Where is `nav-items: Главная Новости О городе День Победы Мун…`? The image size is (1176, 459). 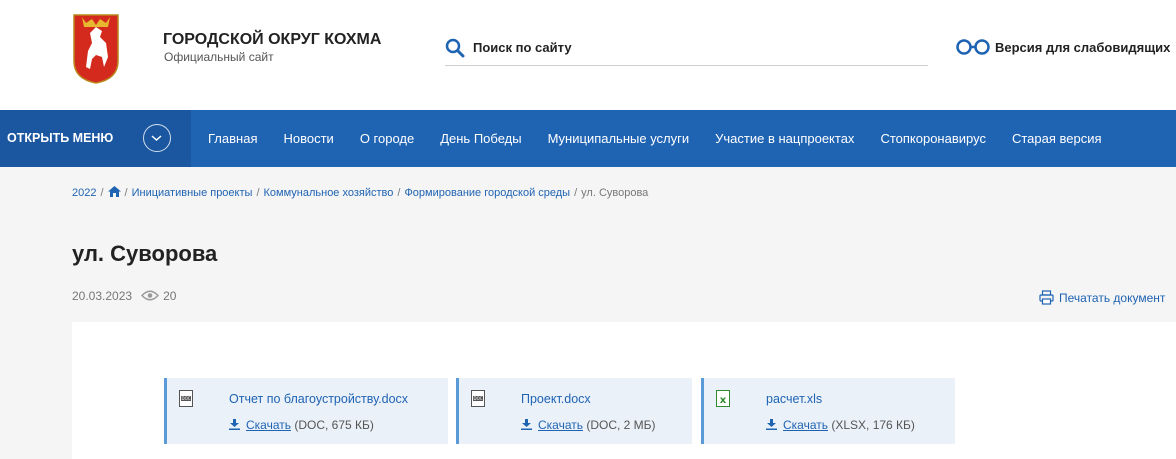
nav-items: Главная Новости О городе День Победы Мун… is located at coordinates (668, 138).